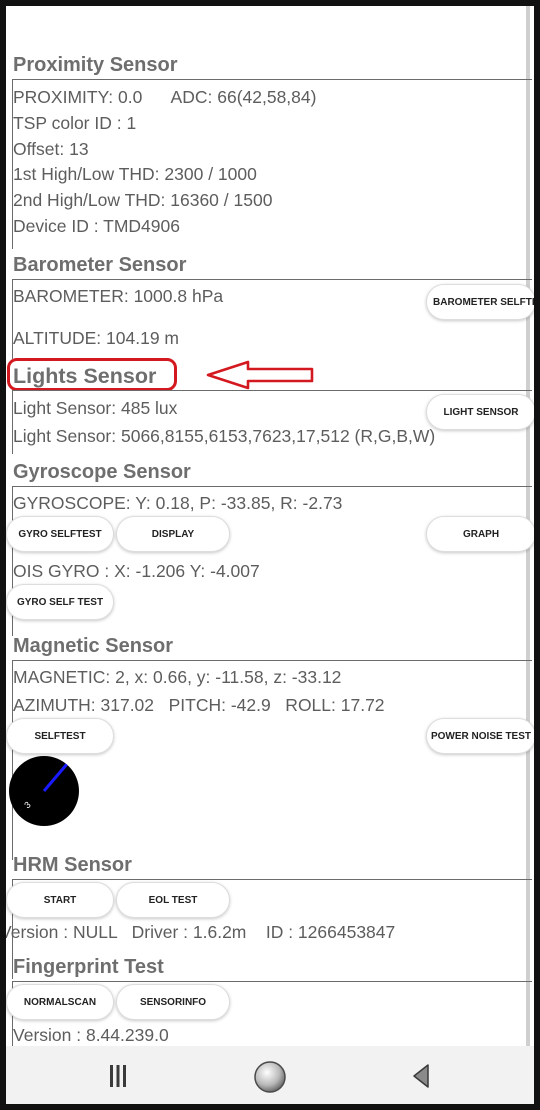  Describe the element at coordinates (173, 1002) in the screenshot. I see `sensorinfo-button: SENSORINFO` at that location.